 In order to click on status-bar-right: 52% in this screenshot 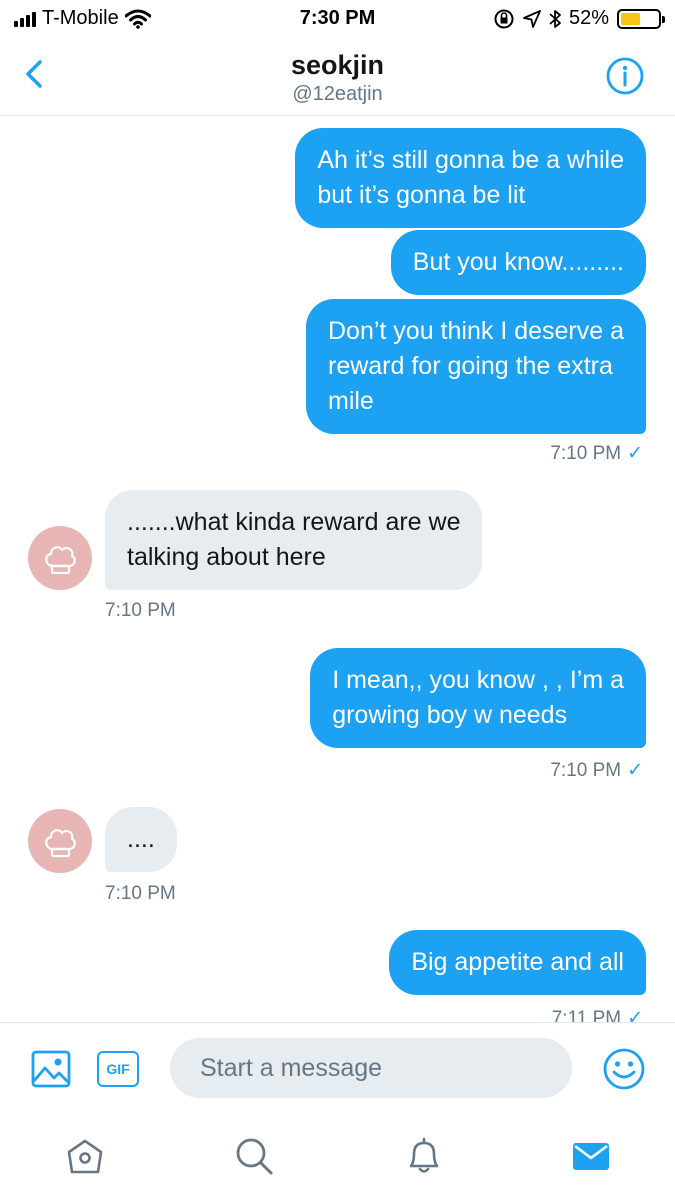, I will do `click(579, 18)`.